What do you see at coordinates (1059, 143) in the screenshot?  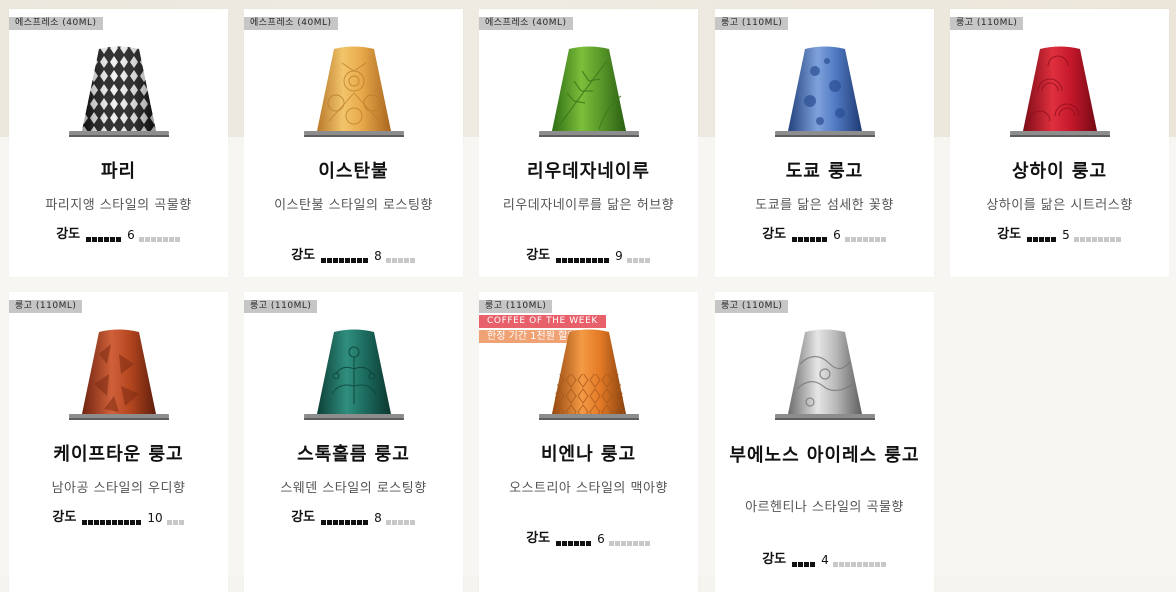 I see `product-card-shanghai-lungo: 룽고 (110ML) 상하이 룽고 상하이를 닮은 시트러스향 강도 5` at bounding box center [1059, 143].